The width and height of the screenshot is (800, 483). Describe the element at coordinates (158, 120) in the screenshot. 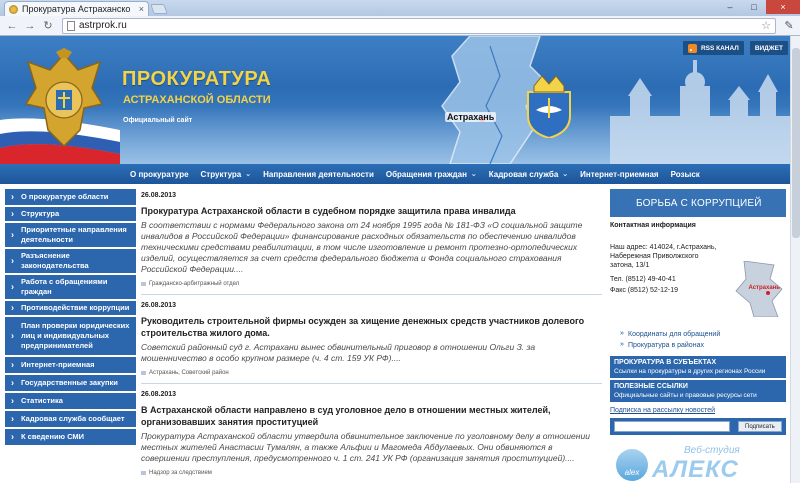

I see `site-official-label: Официальный сайт` at that location.